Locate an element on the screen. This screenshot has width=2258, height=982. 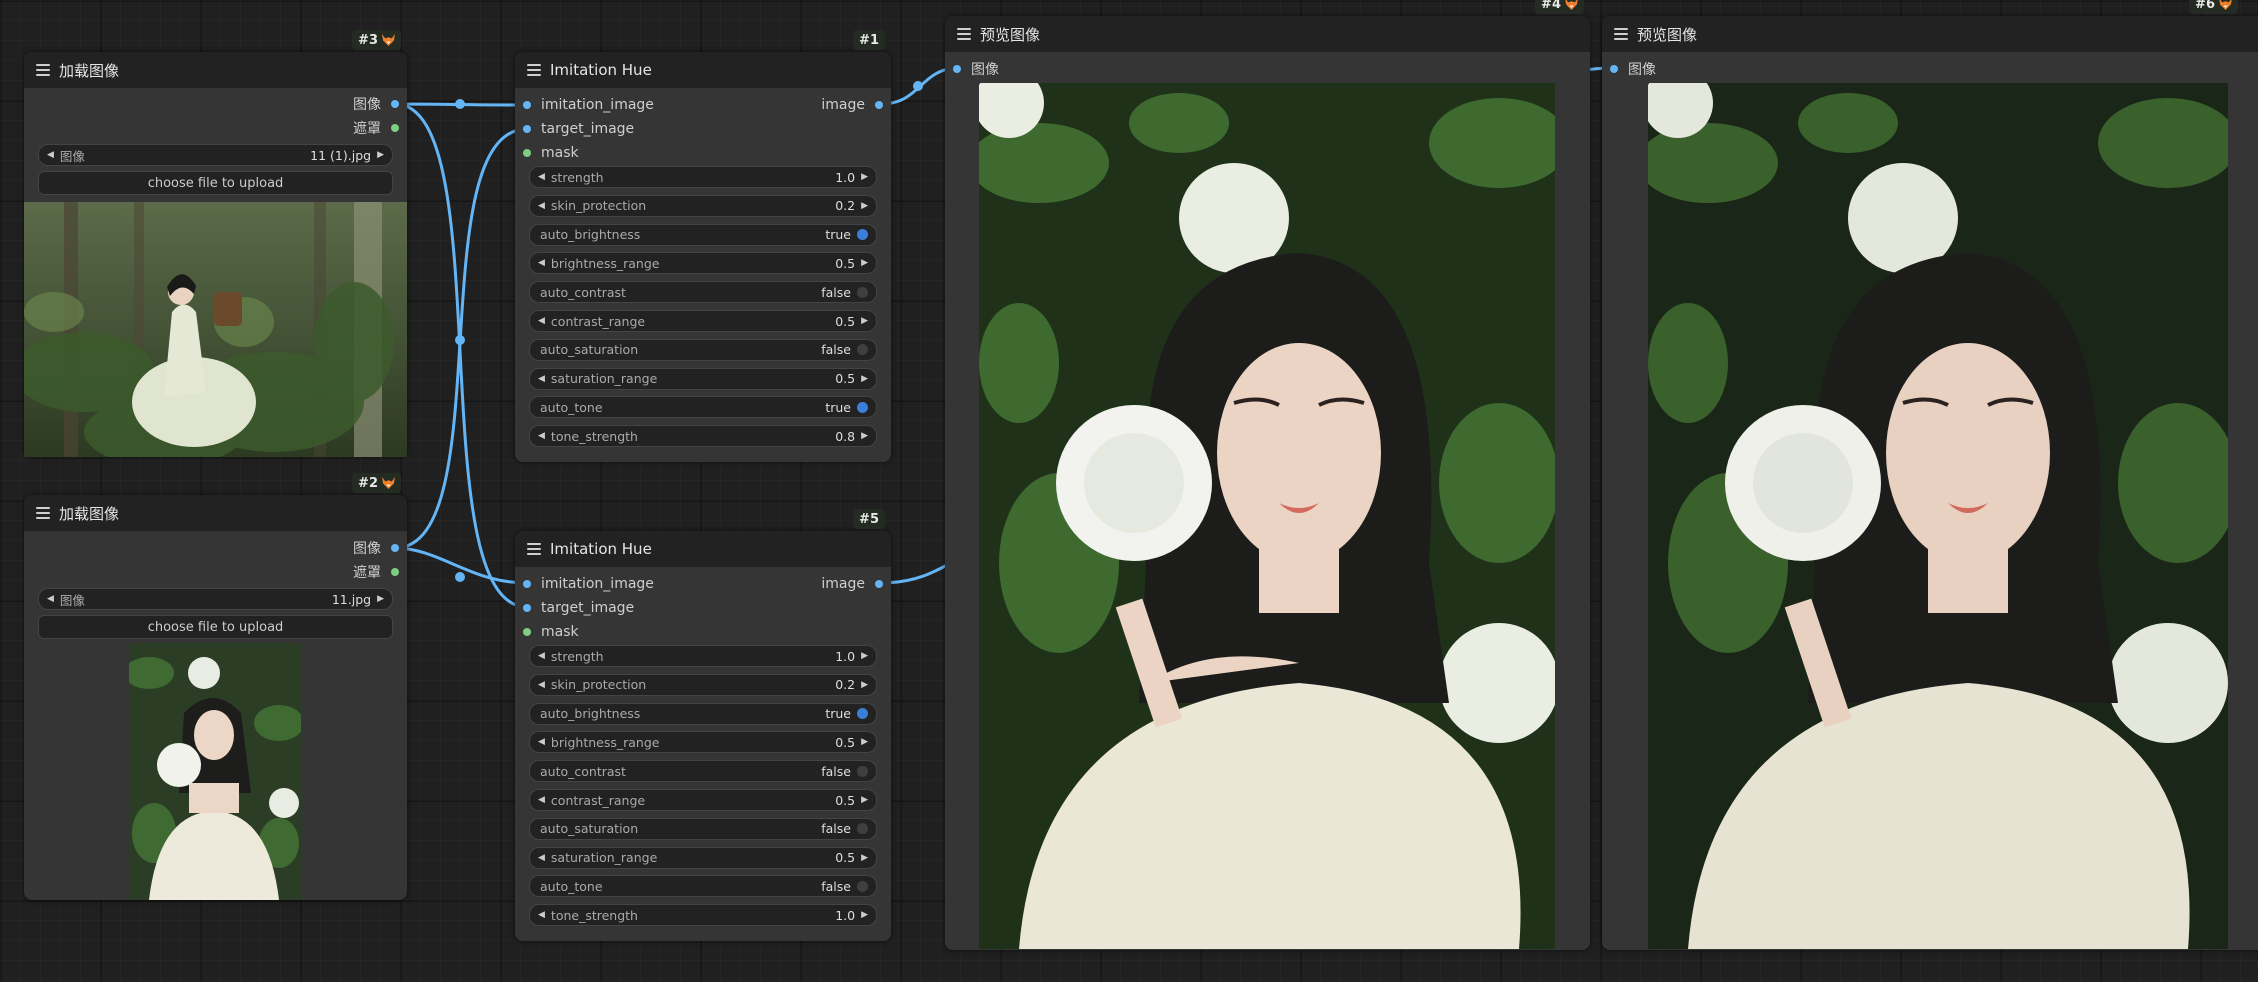
widget-auto-tone: auto_tone true is located at coordinates (703, 407).